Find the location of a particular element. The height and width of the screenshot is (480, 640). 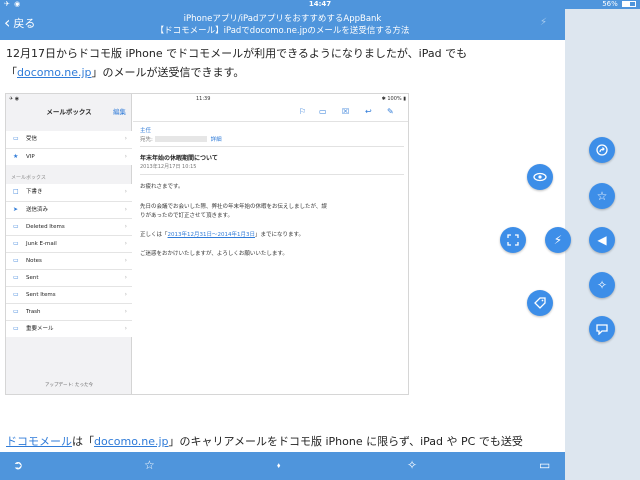

mailbox-label: Sent Items is located at coordinates (41, 295).